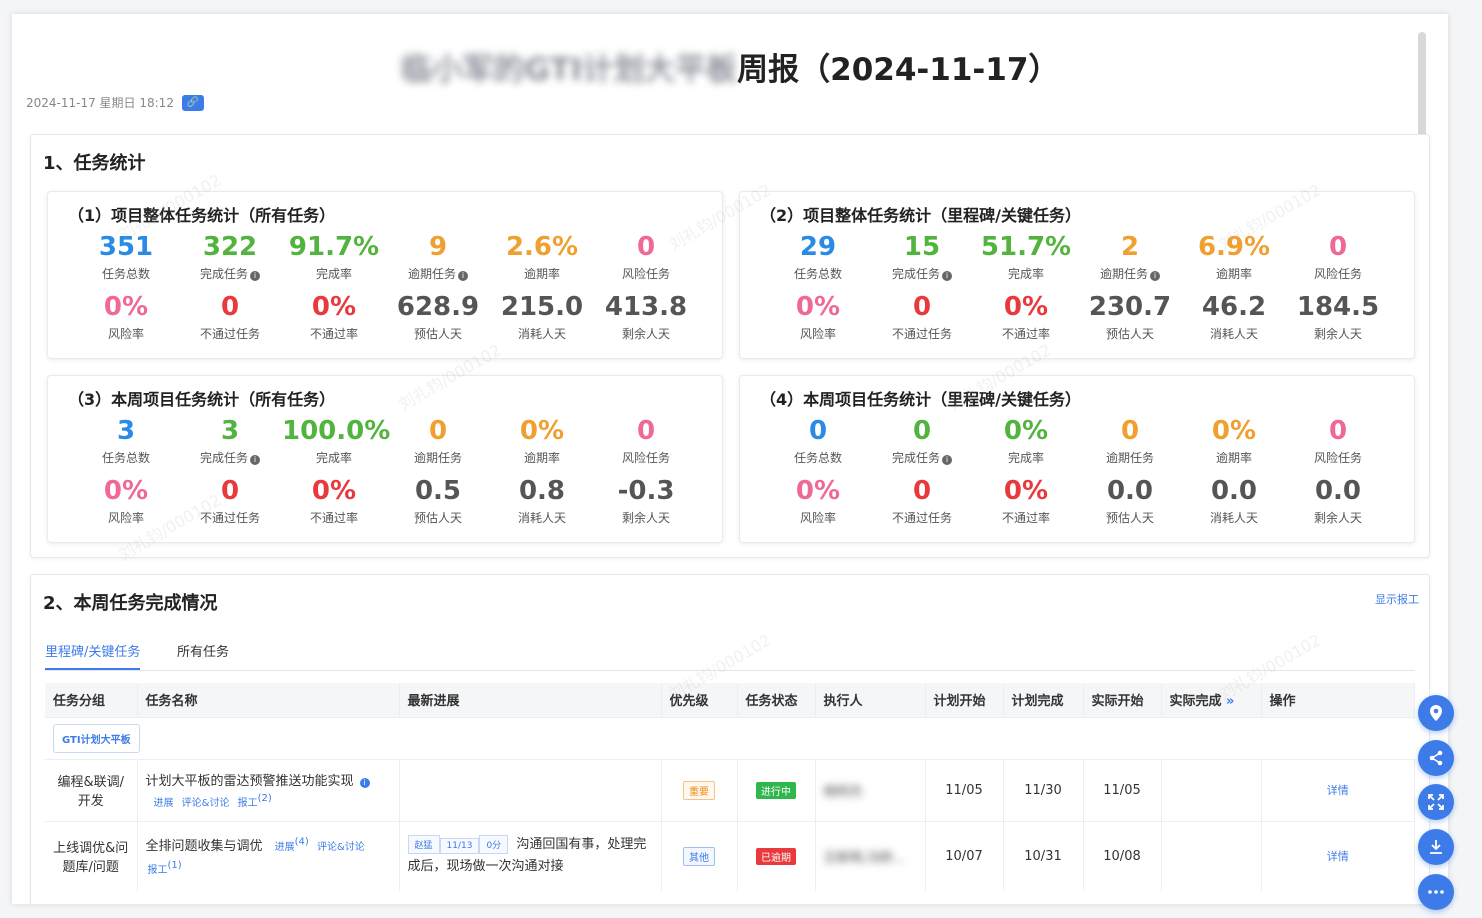  I want to click on title-suffix: 周报（2024-11-17）, so click(898, 70).